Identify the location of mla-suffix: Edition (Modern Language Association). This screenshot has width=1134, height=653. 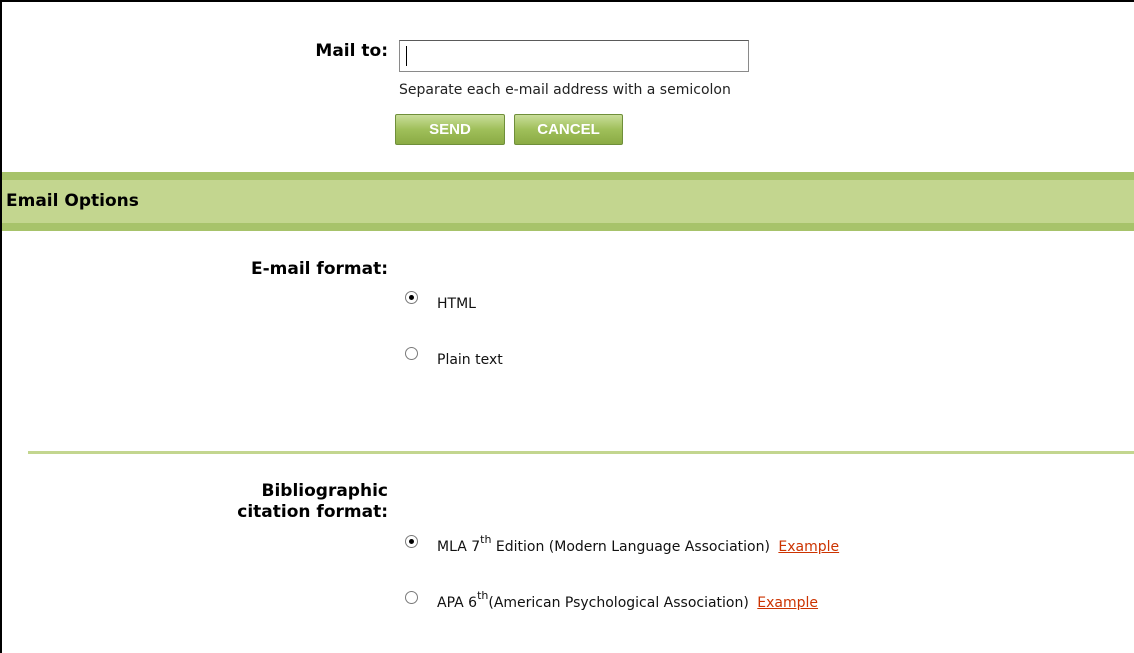
(630, 547).